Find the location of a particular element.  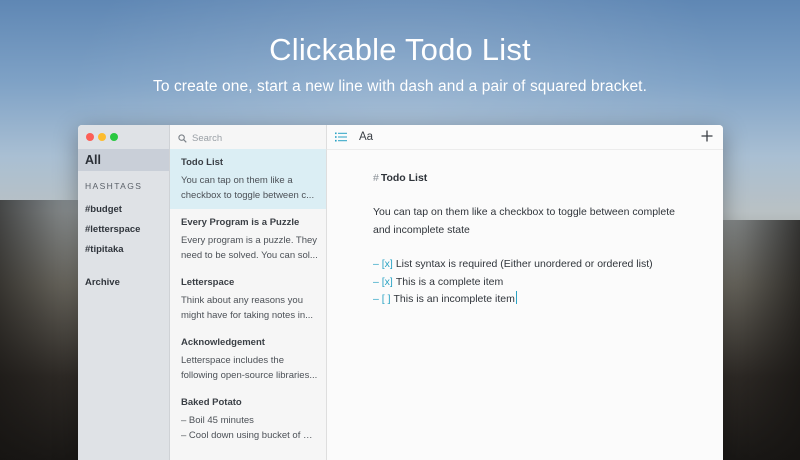

todo-item: – [ ] This is an incomplete item is located at coordinates (533, 300).